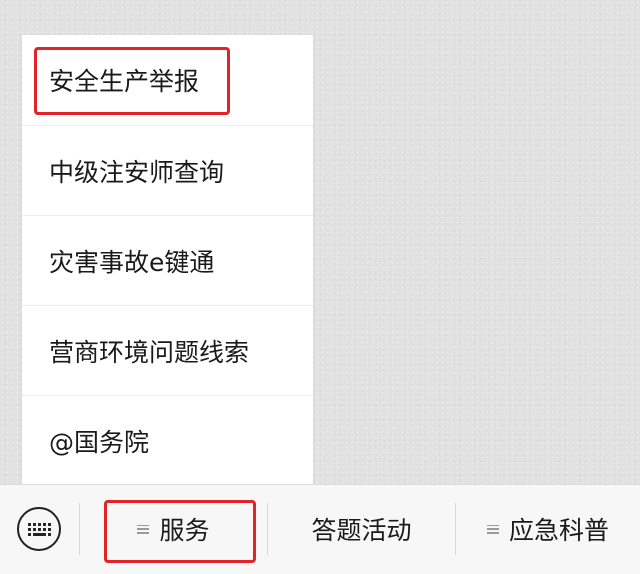 Image resolution: width=640 pixels, height=574 pixels. Describe the element at coordinates (558, 530) in the screenshot. I see `tab-label: 应急科普` at that location.